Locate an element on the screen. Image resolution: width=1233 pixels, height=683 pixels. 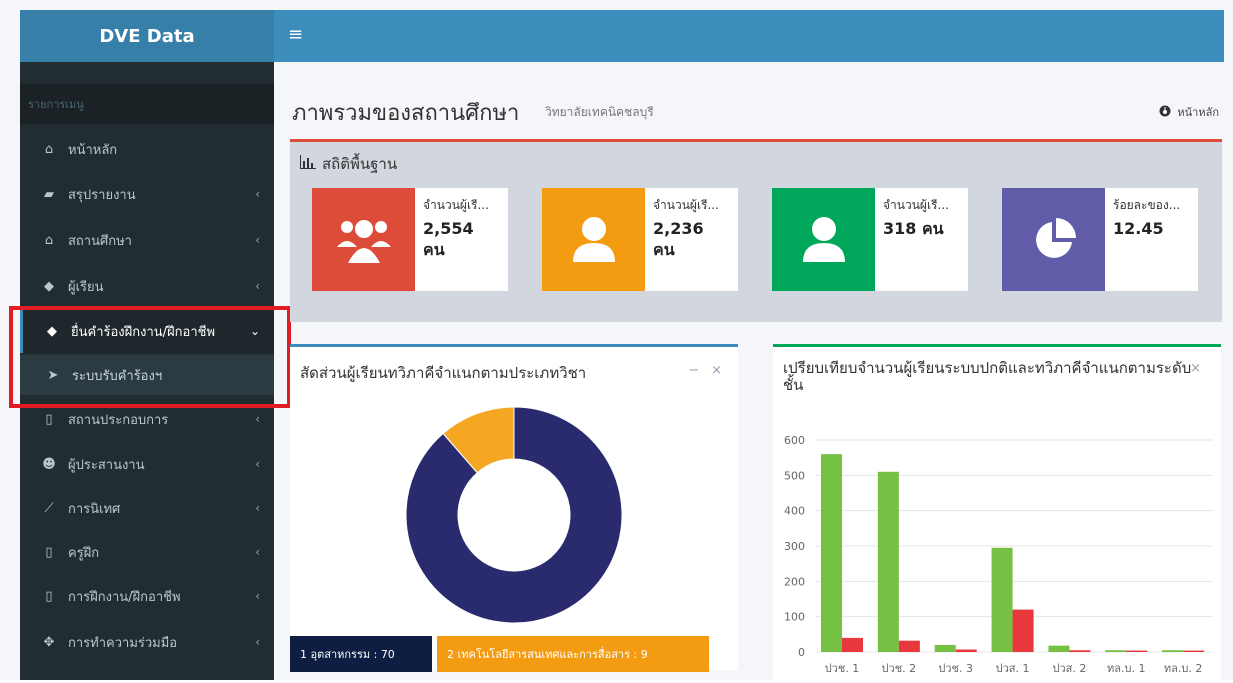
info-box-value: 2,236 คน is located at coordinates (678, 239).